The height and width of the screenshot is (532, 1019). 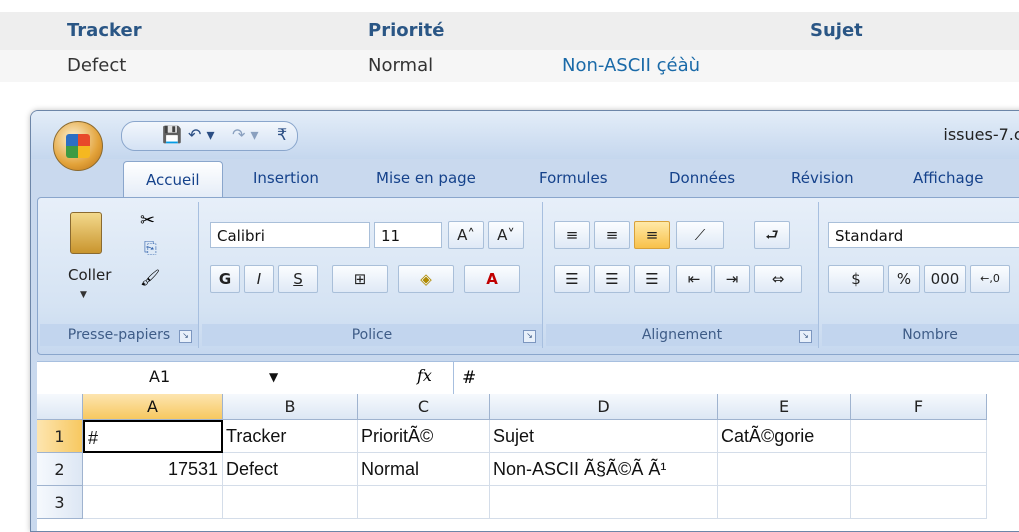 I want to click on cell-f3, so click(x=919, y=502).